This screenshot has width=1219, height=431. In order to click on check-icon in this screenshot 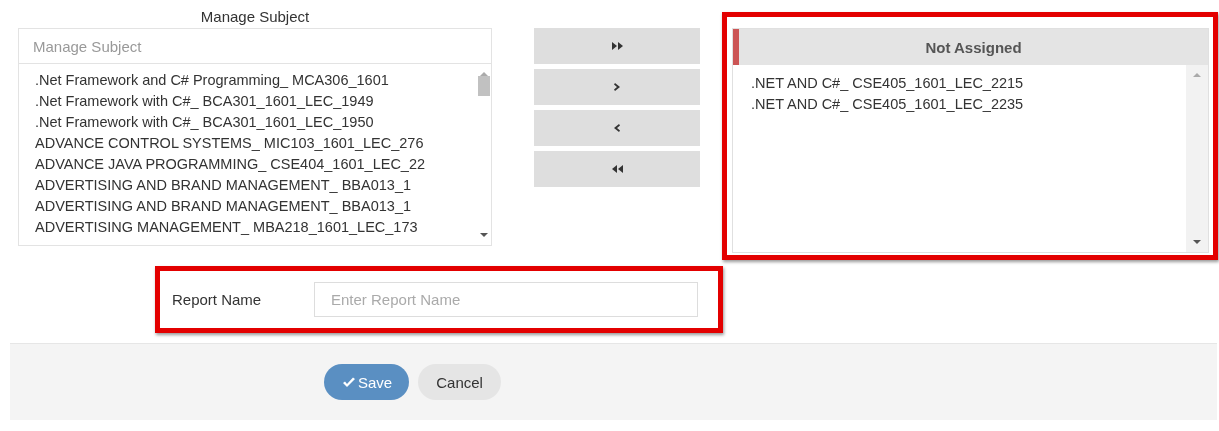, I will do `click(349, 382)`.